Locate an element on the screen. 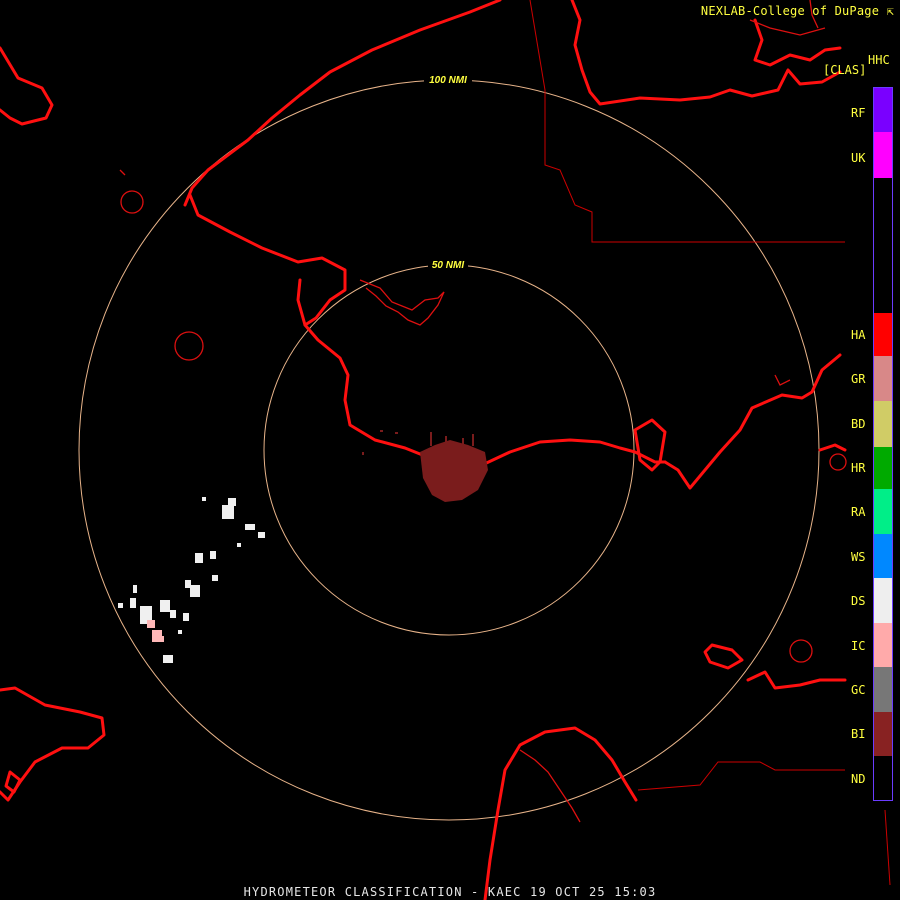  legend-swatch-ha is located at coordinates (883, 334).